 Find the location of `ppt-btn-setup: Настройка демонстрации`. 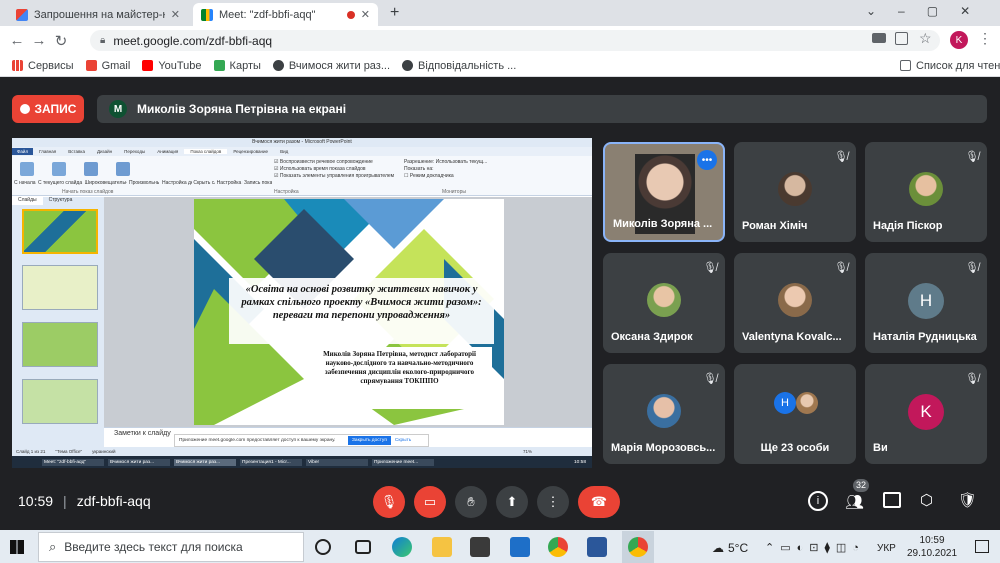

ppt-btn-setup: Настройка демонстрации is located at coordinates (177, 183).